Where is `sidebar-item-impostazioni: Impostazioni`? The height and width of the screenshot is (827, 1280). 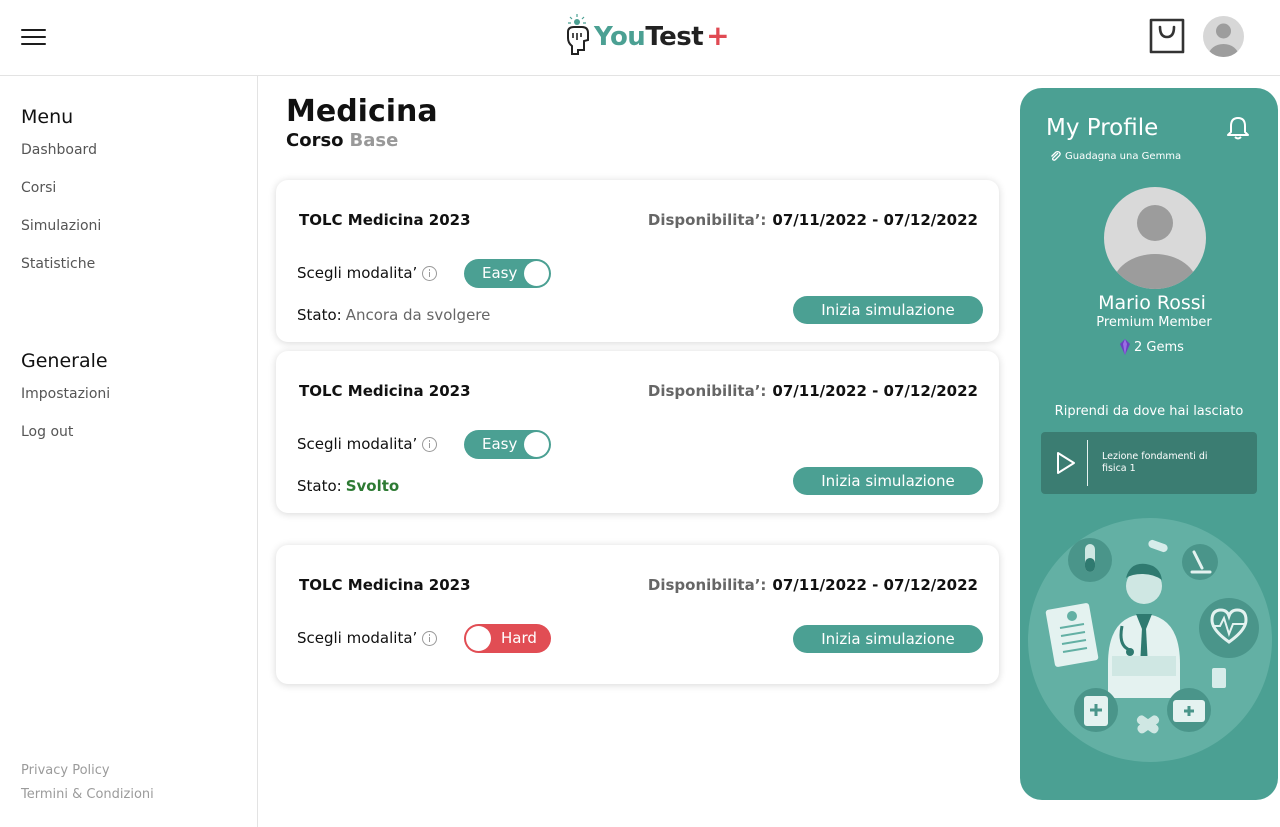 sidebar-item-impostazioni: Impostazioni is located at coordinates (65, 394).